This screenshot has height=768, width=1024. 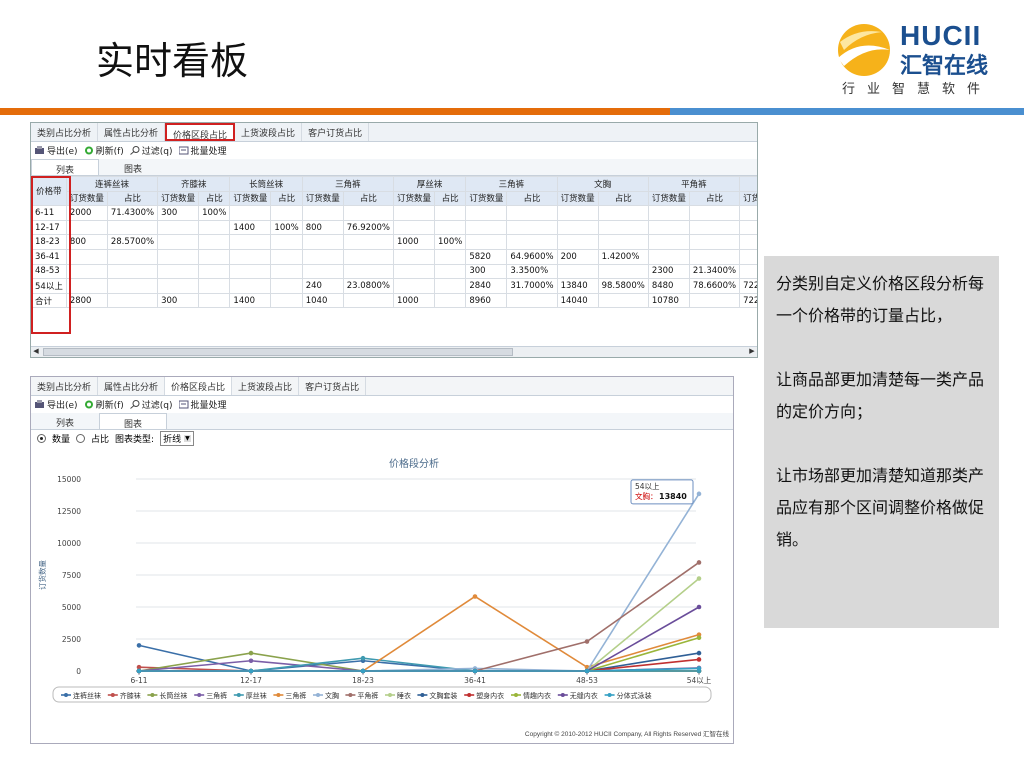 What do you see at coordinates (623, 256) in the screenshot?
I see `table-cell: 1.4200%` at bounding box center [623, 256].